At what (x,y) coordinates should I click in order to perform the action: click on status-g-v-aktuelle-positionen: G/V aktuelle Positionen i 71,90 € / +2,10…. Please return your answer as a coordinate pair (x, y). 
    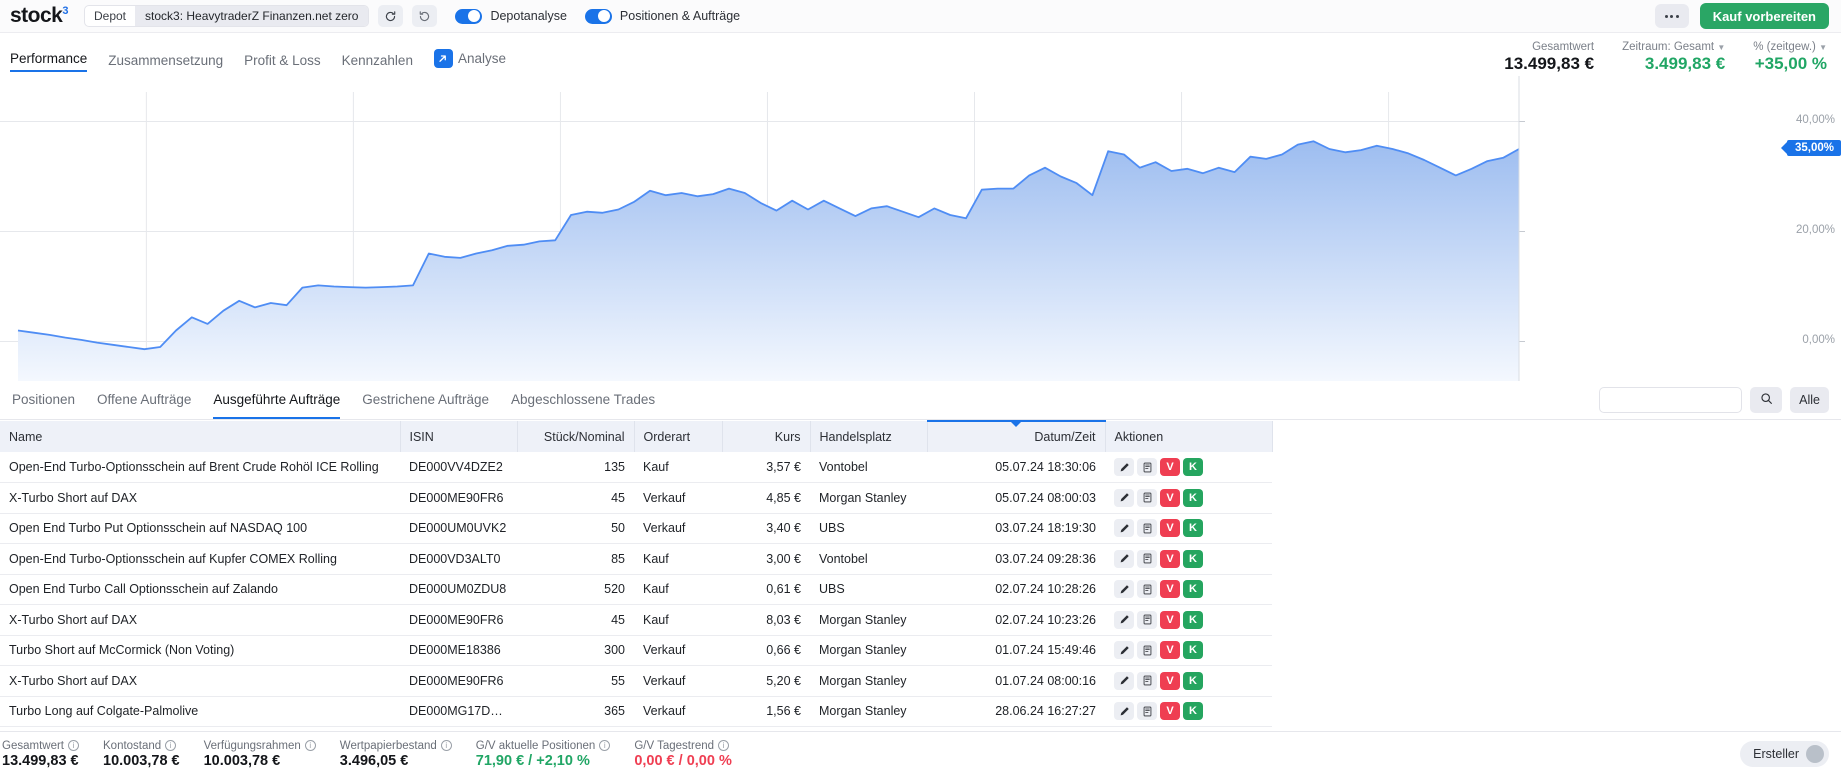
    Looking at the image, I should click on (543, 754).